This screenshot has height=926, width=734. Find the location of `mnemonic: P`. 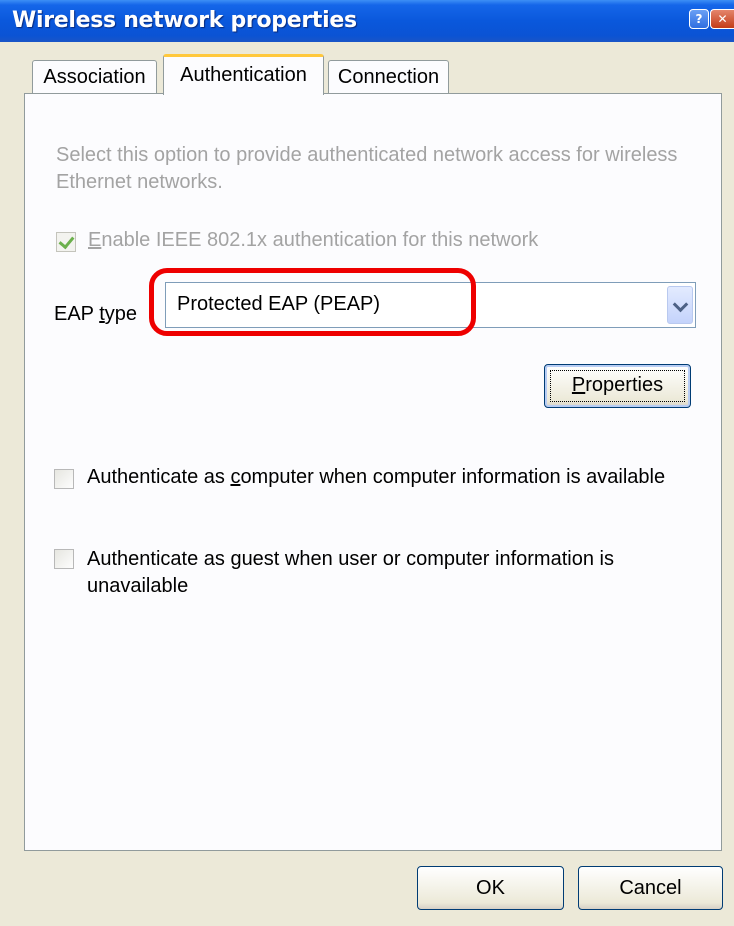

mnemonic: P is located at coordinates (578, 385).